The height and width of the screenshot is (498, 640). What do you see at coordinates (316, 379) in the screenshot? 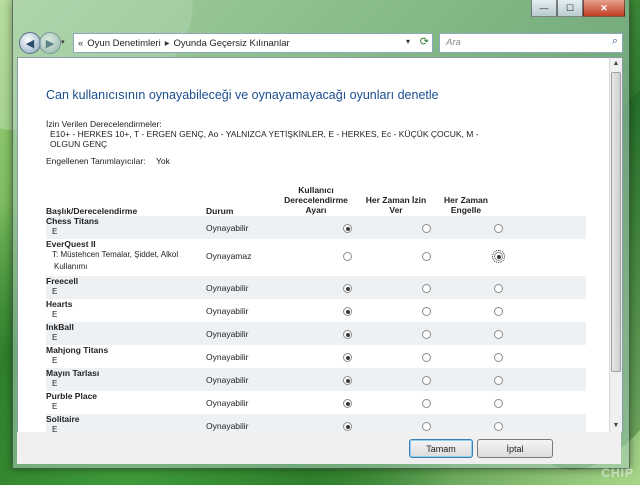
I see `table-row: Mayın Tarlası E Oynayabilir` at bounding box center [316, 379].